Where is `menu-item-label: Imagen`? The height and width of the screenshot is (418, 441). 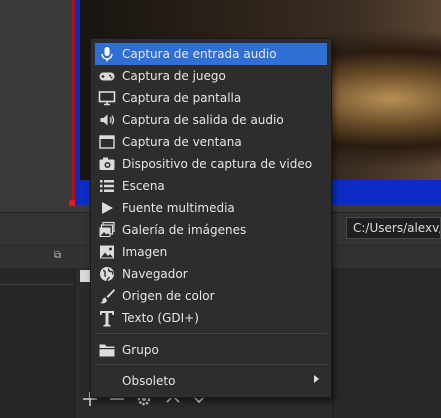 menu-item-label: Imagen is located at coordinates (145, 252).